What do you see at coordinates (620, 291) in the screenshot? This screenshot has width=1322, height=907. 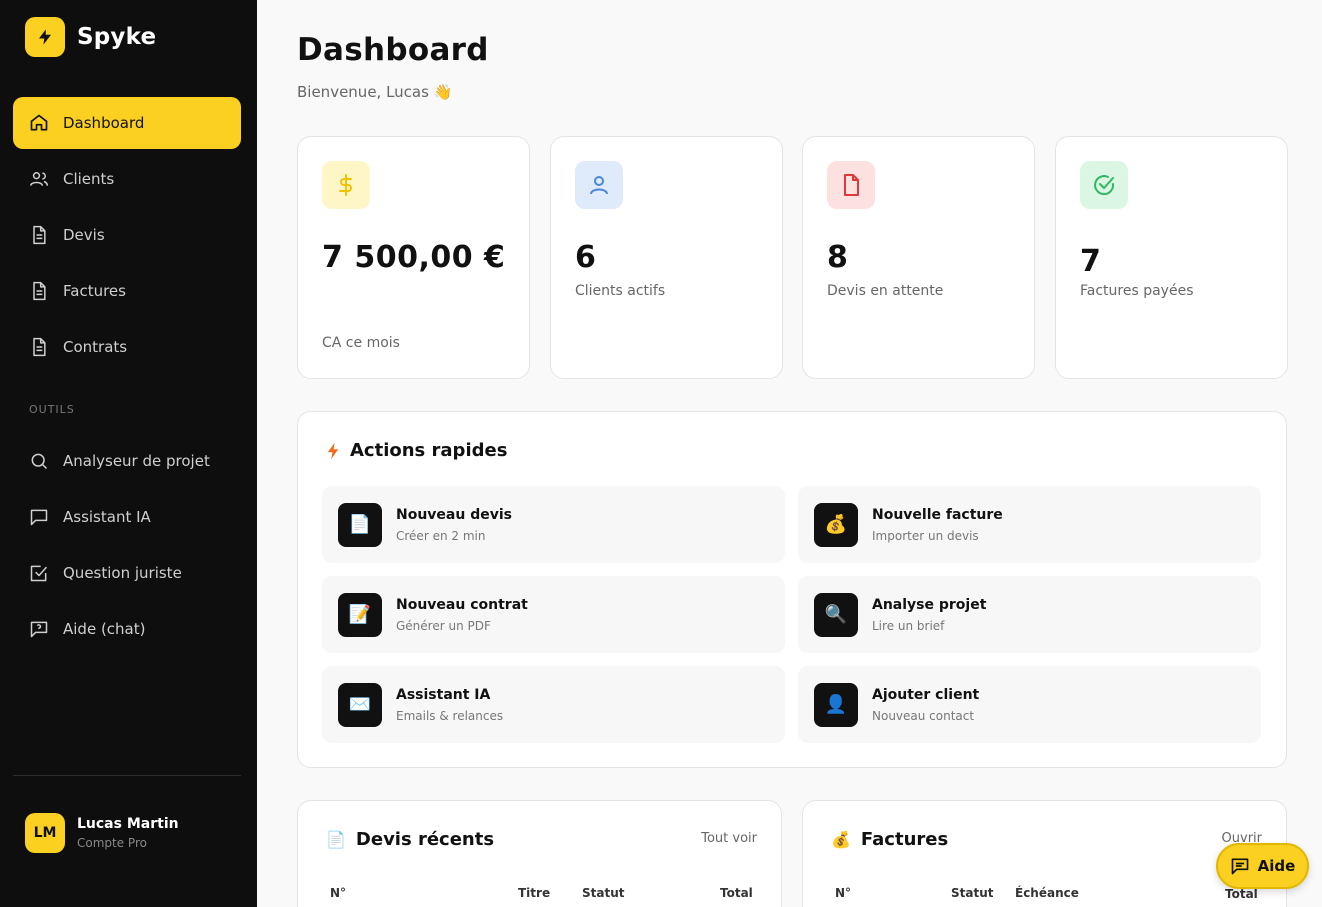 I see `stat-label: Clients actifs` at bounding box center [620, 291].